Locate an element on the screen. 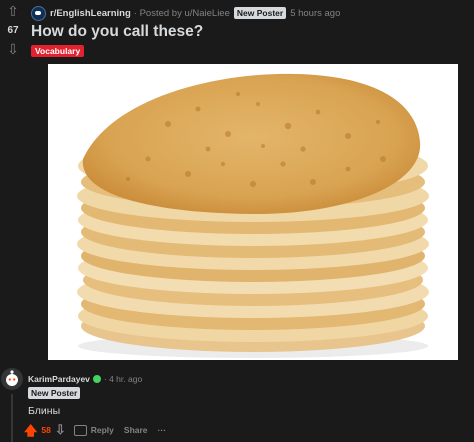  post-vote-column: ⇧ 67 ⇩ is located at coordinates (13, 28).